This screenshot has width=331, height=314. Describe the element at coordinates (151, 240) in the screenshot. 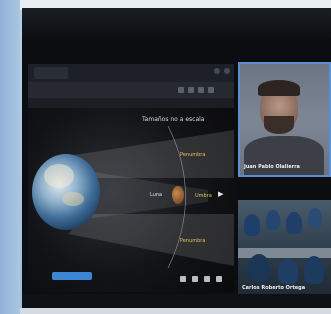

I see `penumbra-bottom-cone` at that location.